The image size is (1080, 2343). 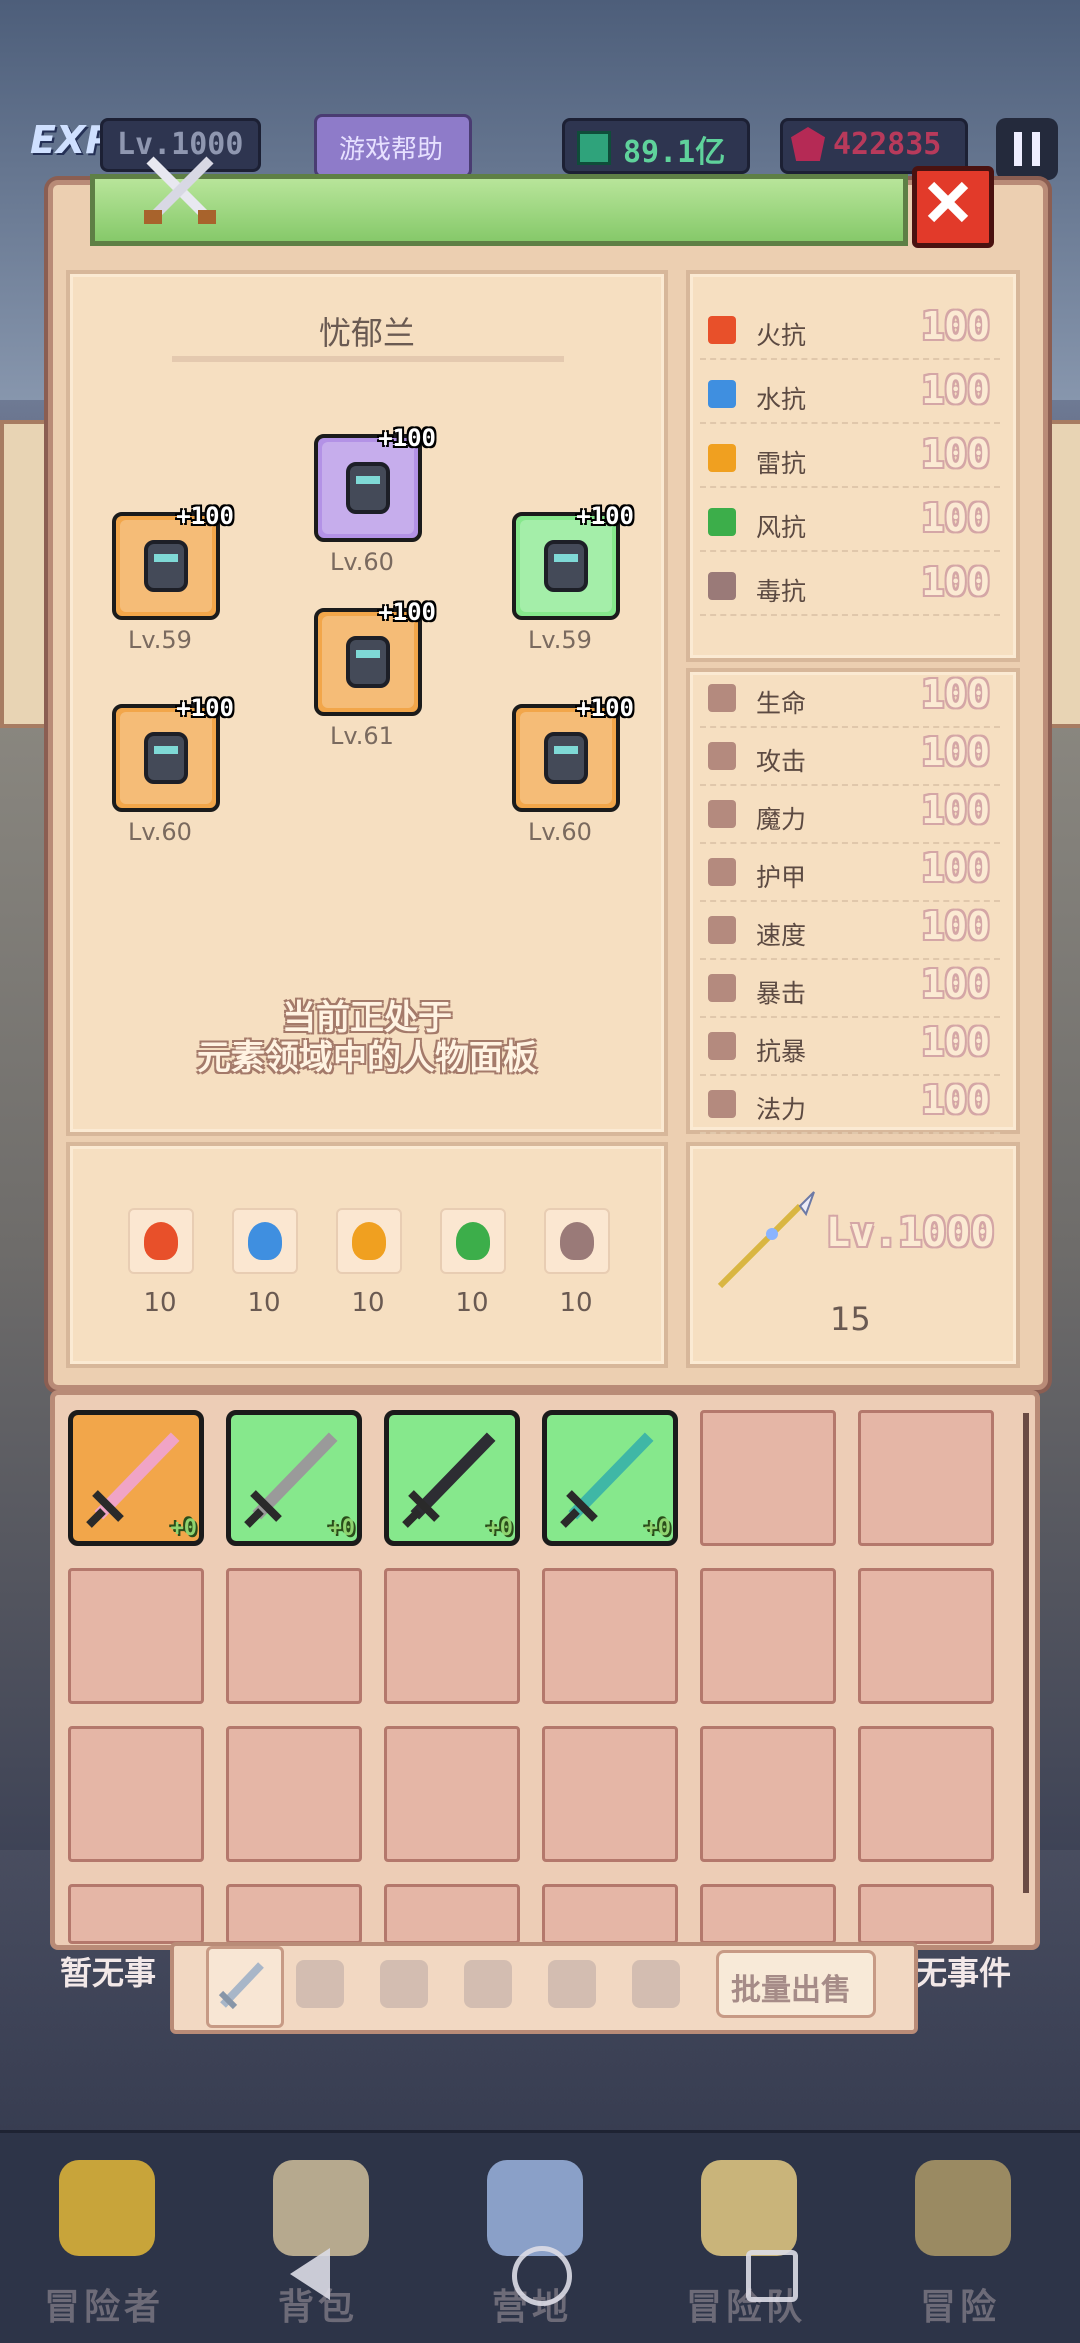 I want to click on staff-icon, so click(x=722, y=814).